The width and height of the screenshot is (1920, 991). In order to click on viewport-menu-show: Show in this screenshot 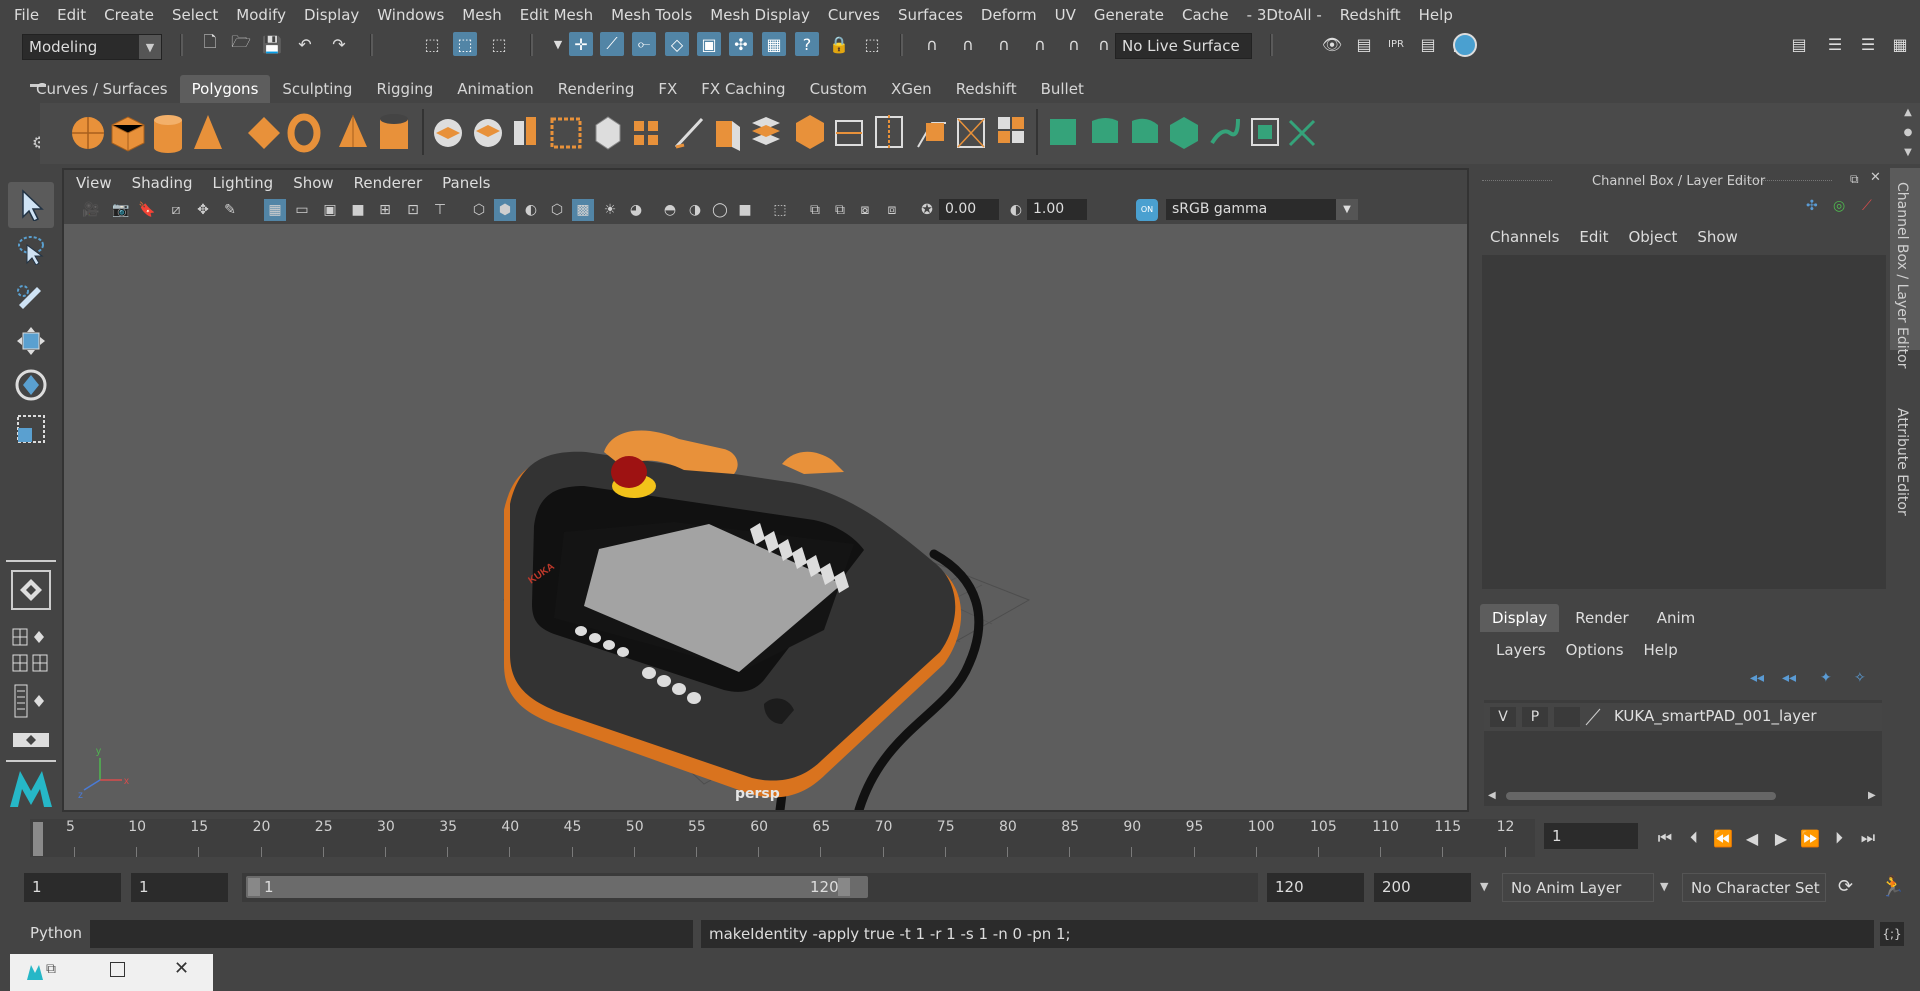, I will do `click(313, 183)`.